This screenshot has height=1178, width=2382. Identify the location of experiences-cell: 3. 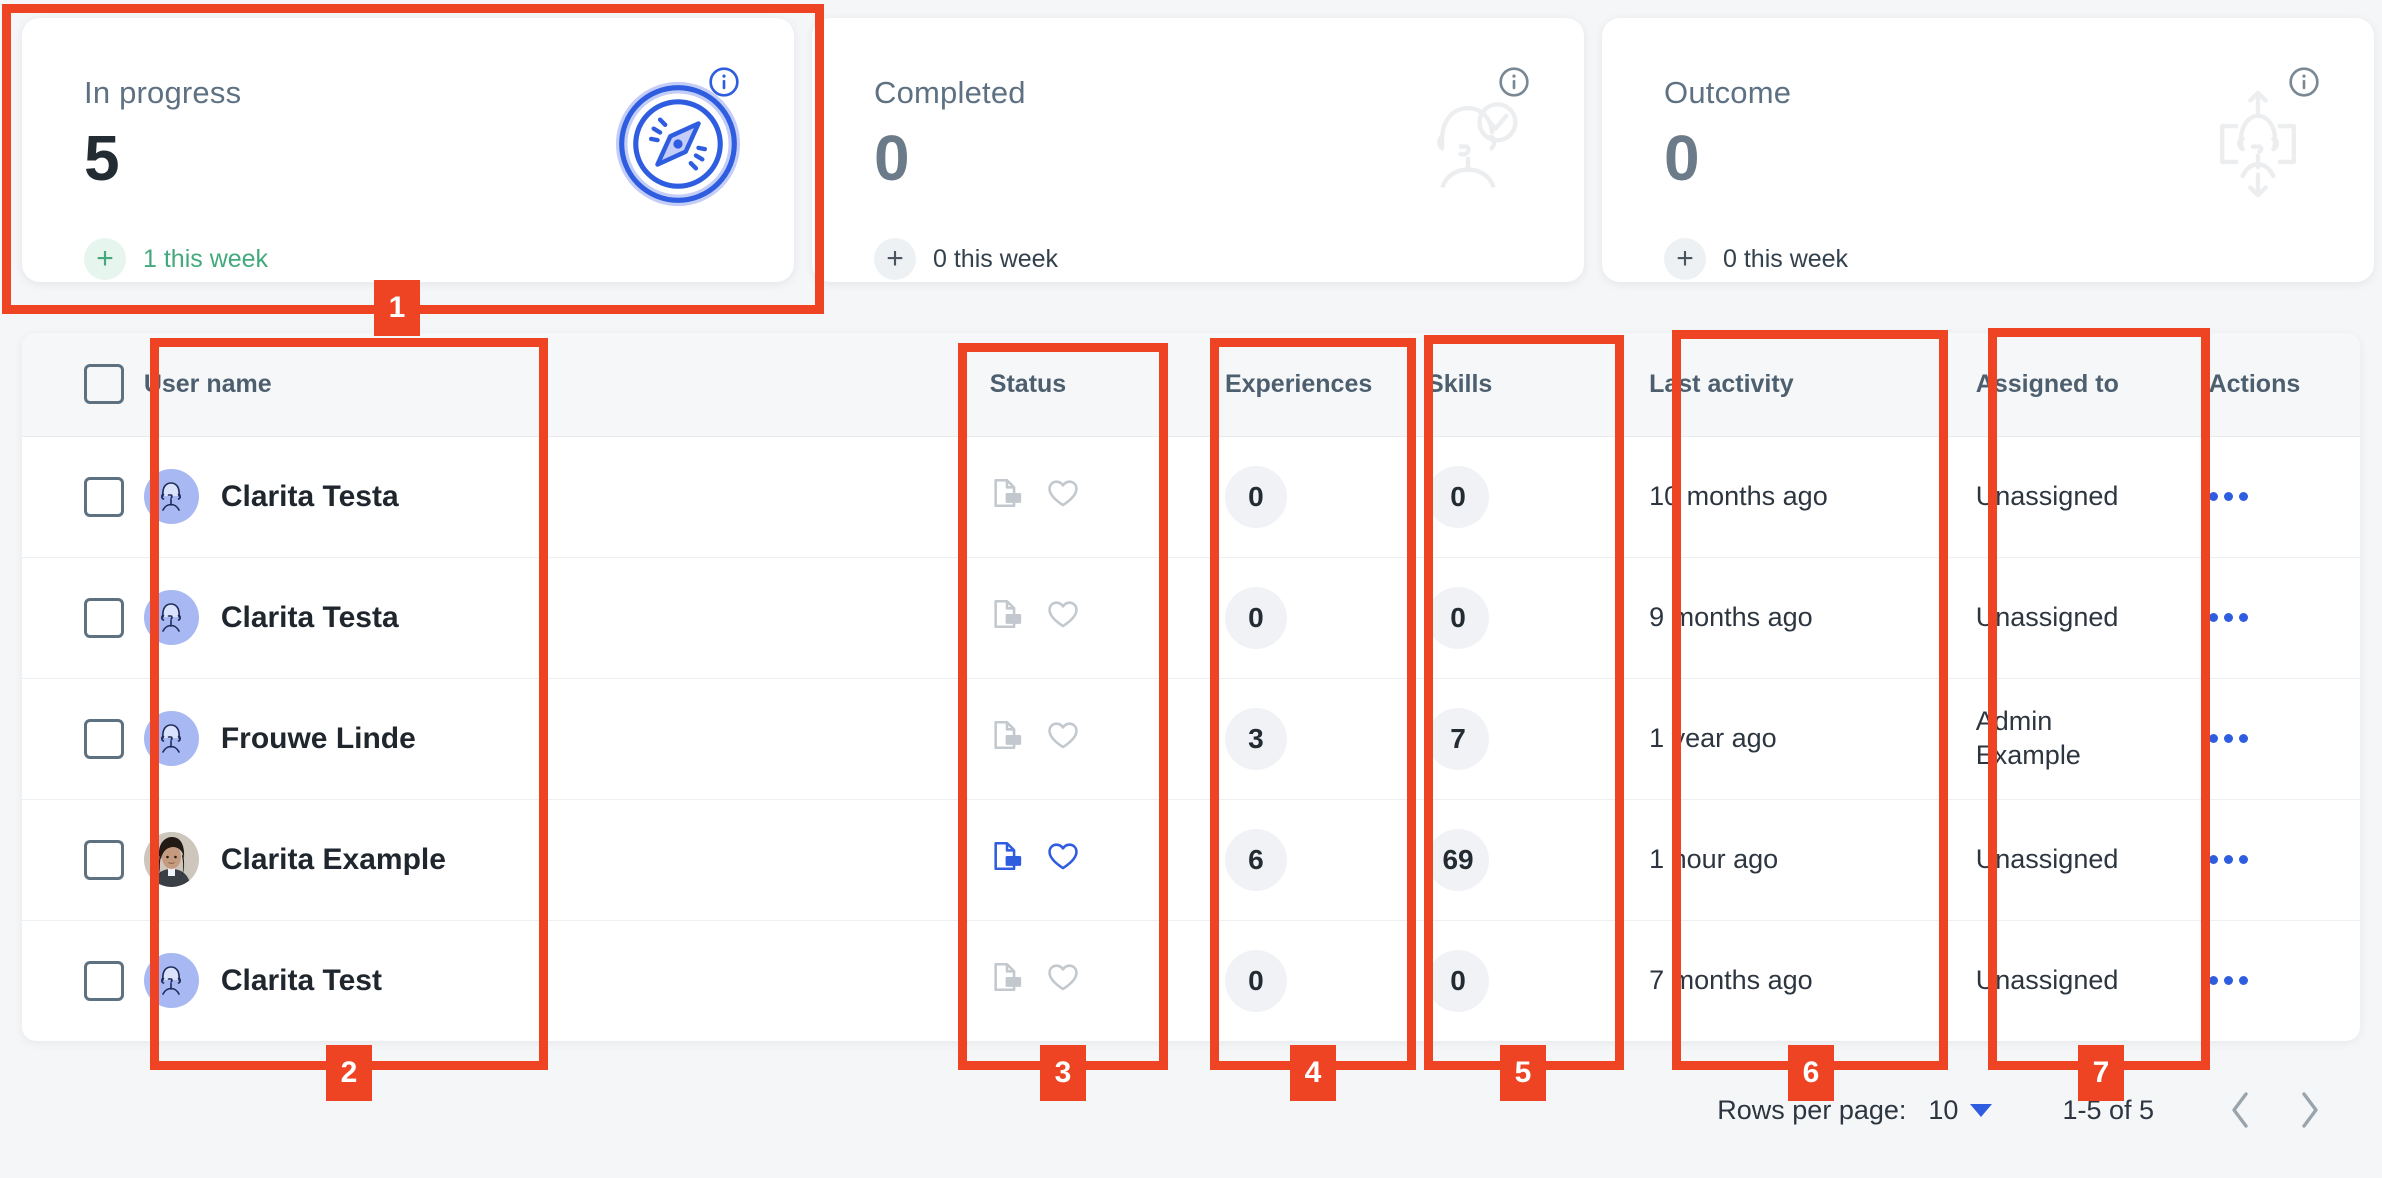
(1293, 738).